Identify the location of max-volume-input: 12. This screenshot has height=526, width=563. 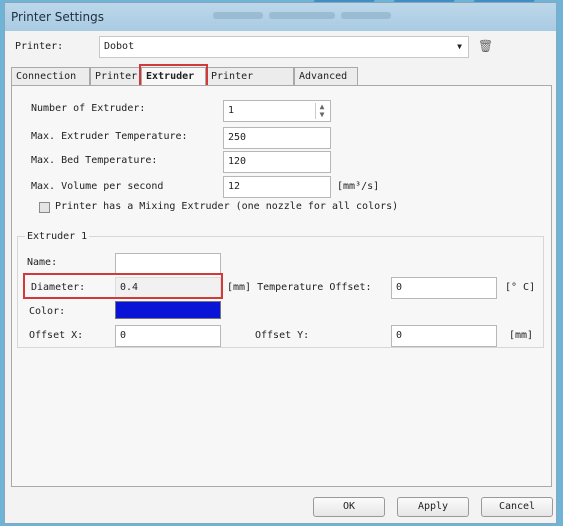
(277, 187).